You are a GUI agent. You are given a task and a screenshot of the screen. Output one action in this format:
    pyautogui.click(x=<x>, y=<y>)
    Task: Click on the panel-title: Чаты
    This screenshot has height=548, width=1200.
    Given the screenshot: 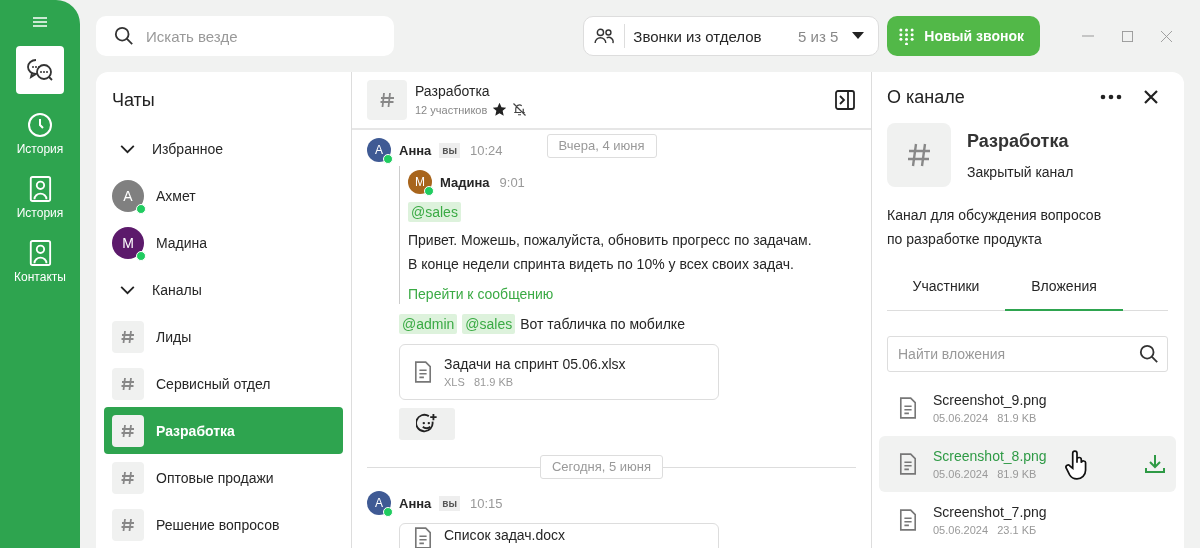 What is the action you would take?
    pyautogui.click(x=133, y=100)
    